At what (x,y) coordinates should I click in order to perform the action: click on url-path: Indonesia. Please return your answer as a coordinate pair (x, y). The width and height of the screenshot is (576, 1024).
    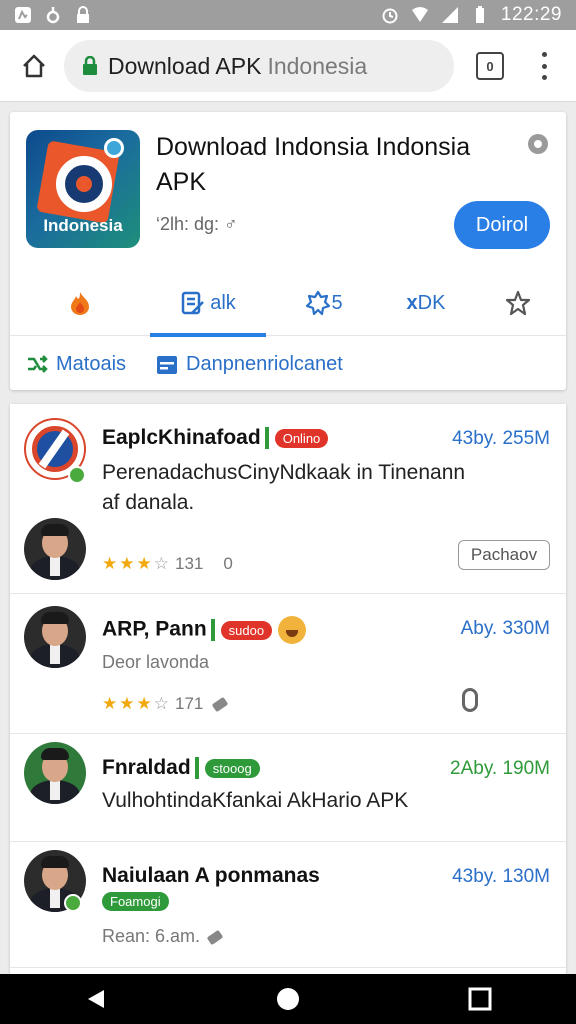
    Looking at the image, I should click on (317, 65).